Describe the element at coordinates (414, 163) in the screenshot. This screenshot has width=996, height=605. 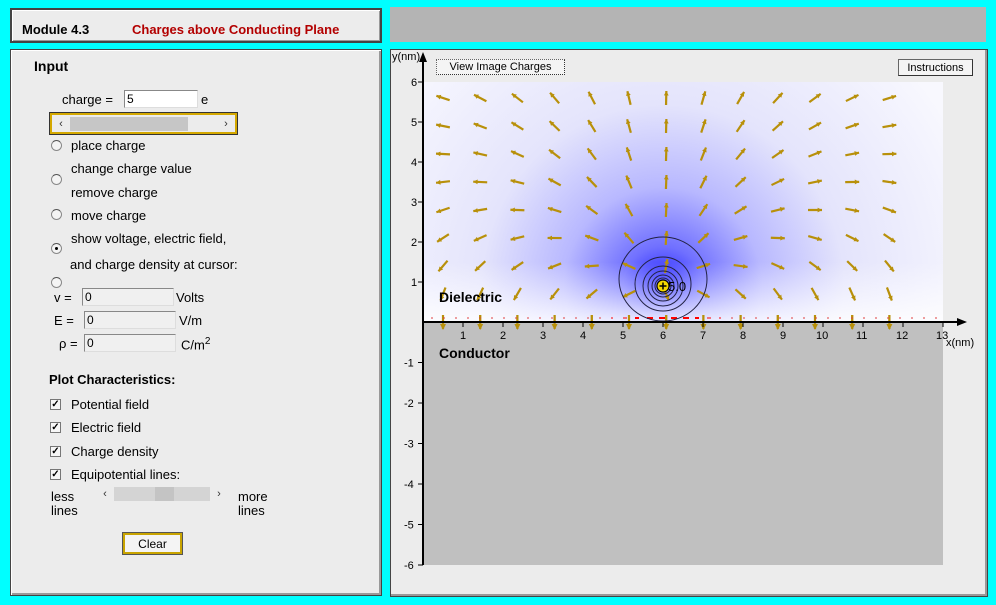
I see `y-tick-label: 4` at that location.